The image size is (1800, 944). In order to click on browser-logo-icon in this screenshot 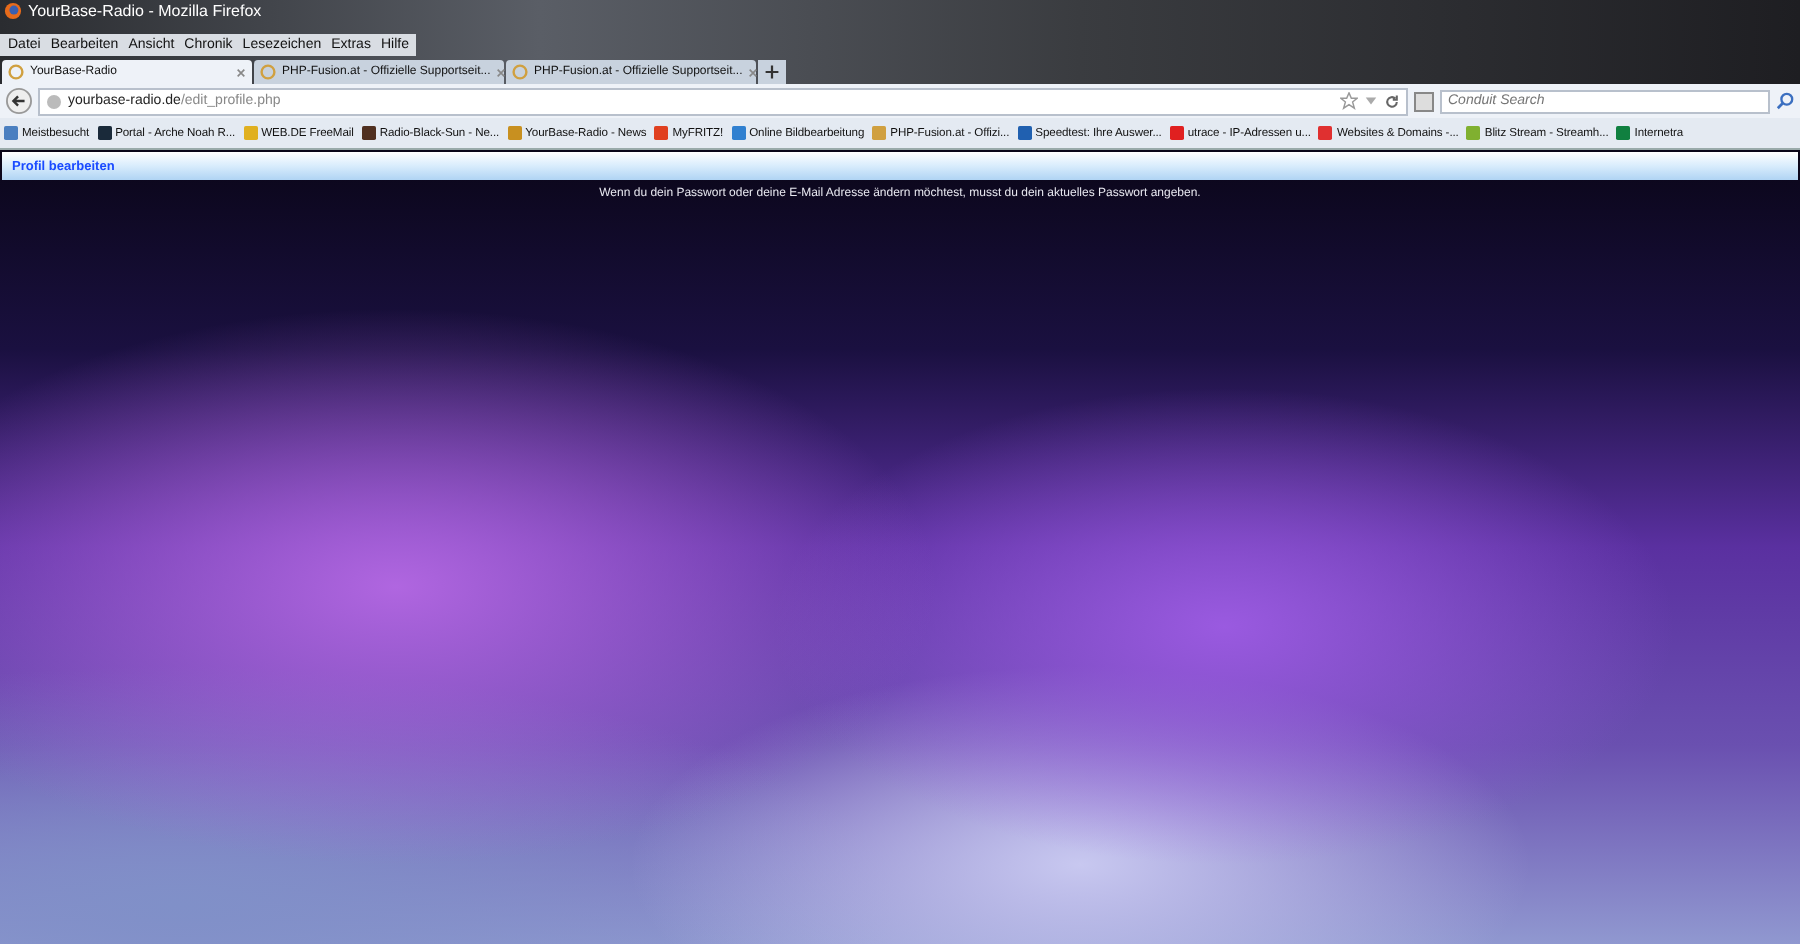, I will do `click(13, 11)`.